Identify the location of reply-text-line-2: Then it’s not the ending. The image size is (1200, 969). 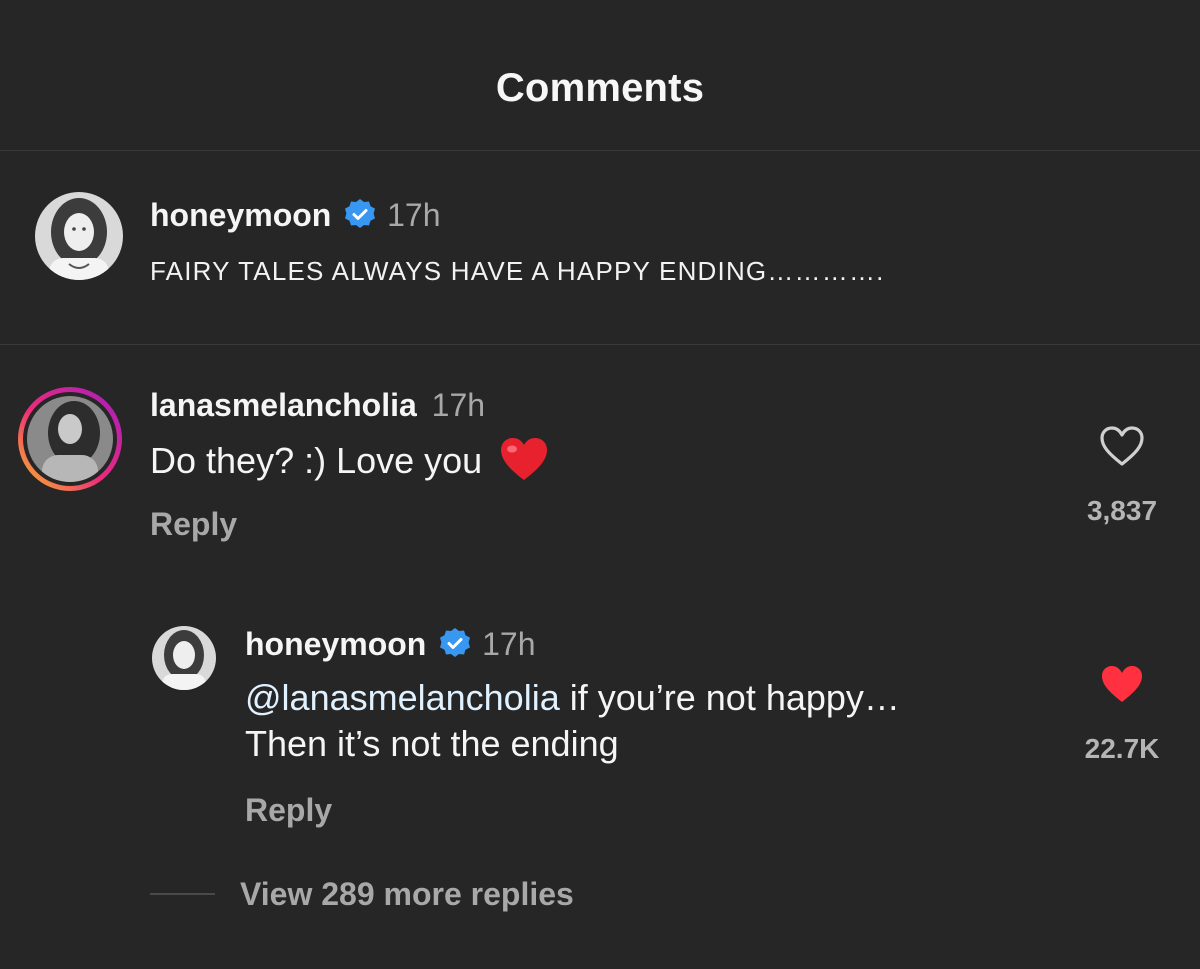
(432, 743).